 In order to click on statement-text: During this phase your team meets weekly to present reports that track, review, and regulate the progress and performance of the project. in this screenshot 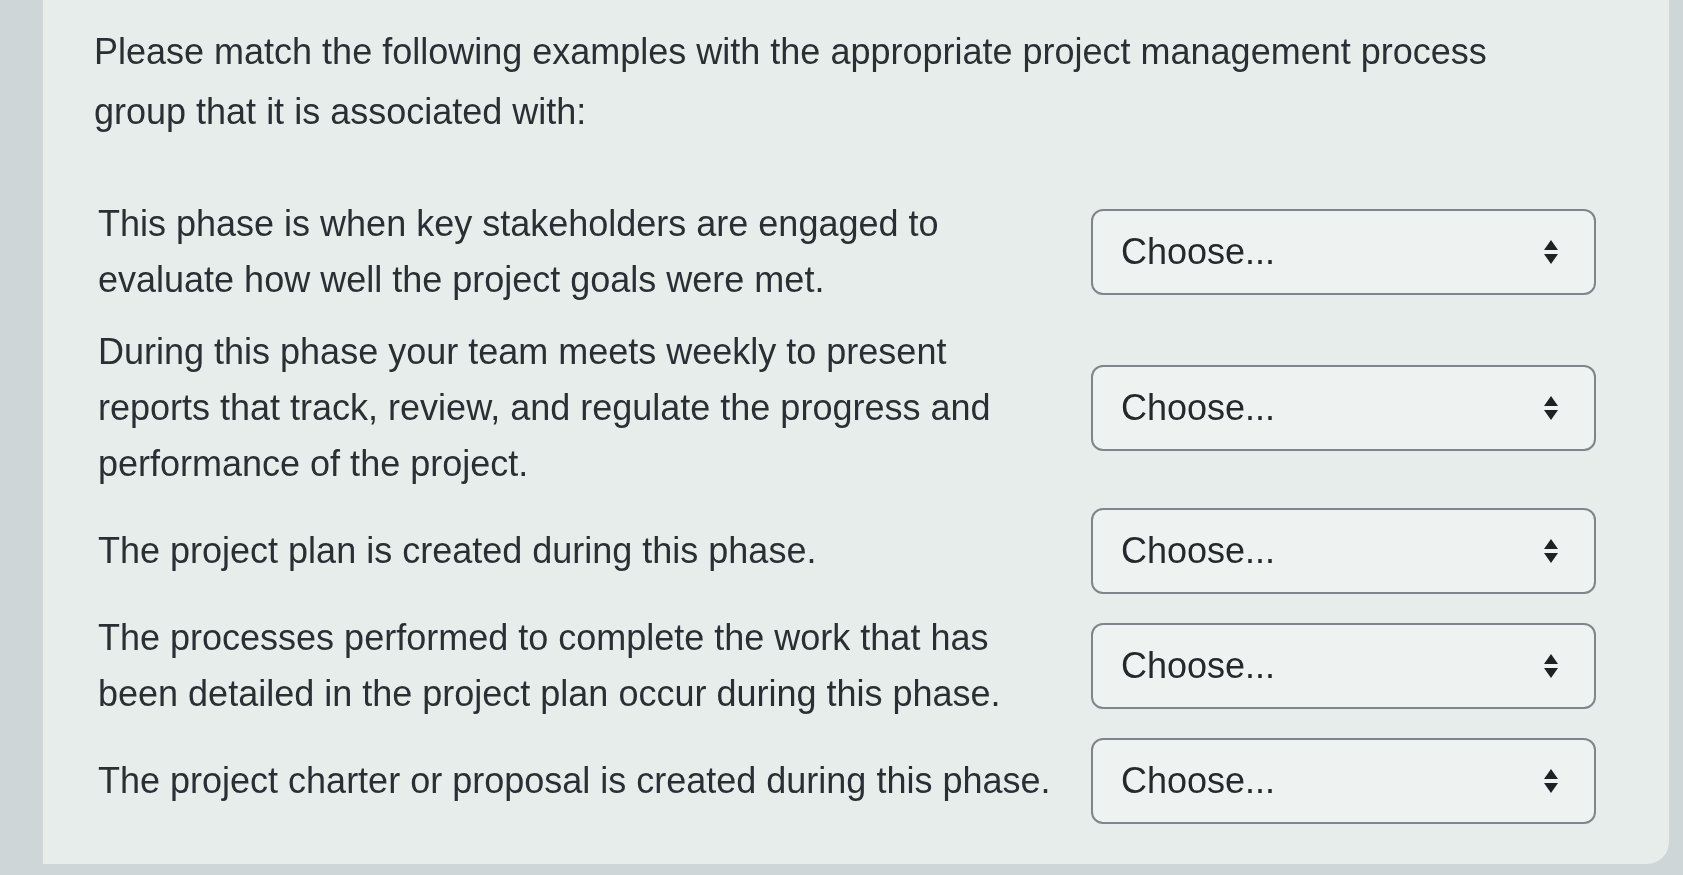, I will do `click(544, 408)`.